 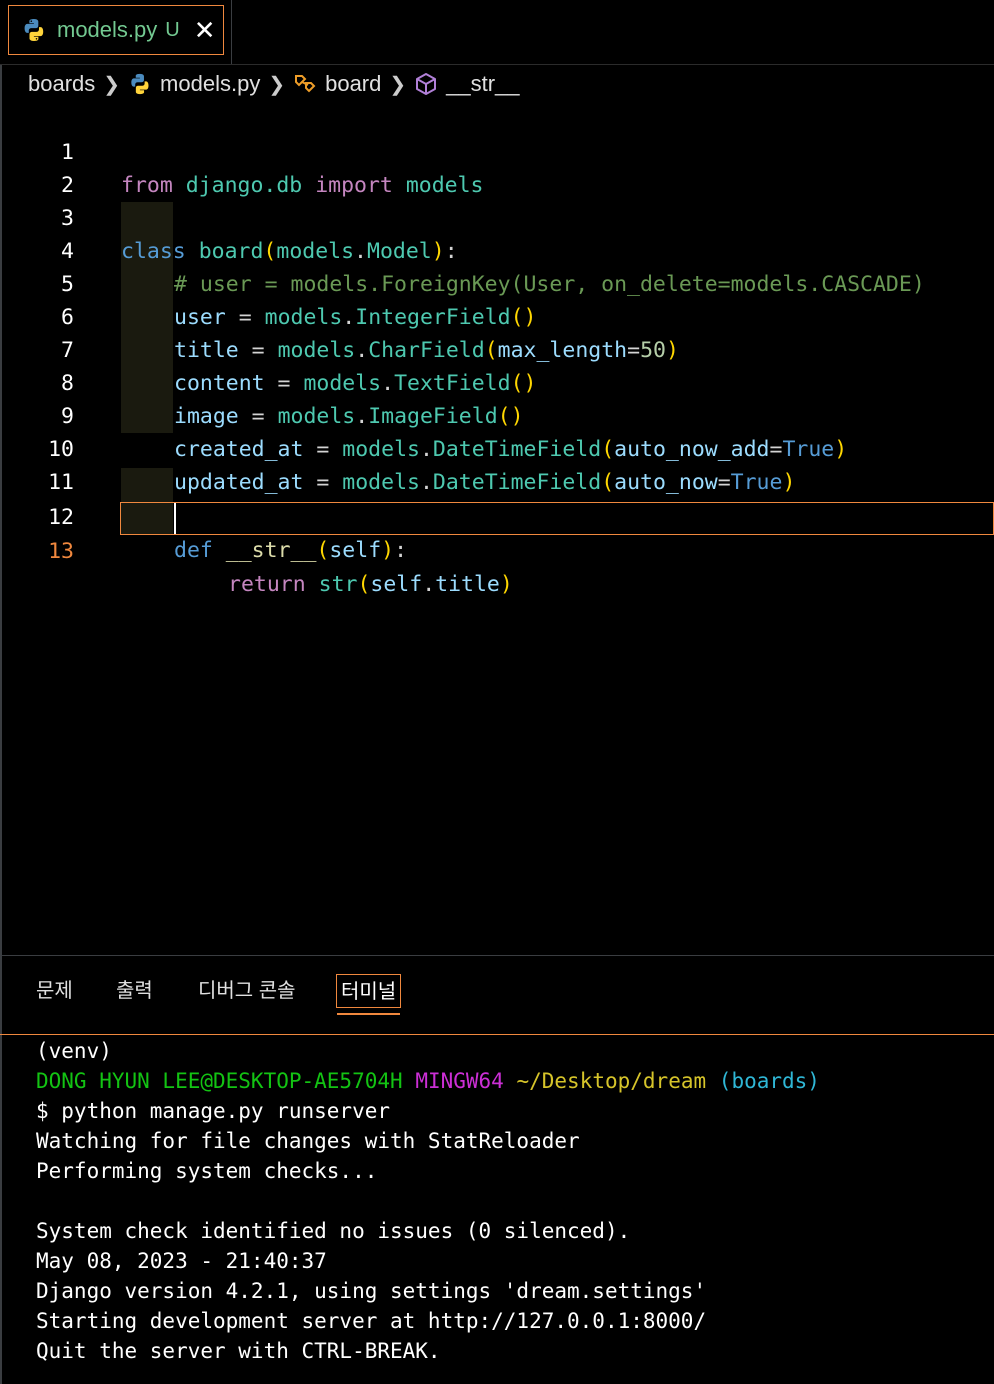 I want to click on terminal-line: $ python manage.py runserver, so click(x=213, y=1111).